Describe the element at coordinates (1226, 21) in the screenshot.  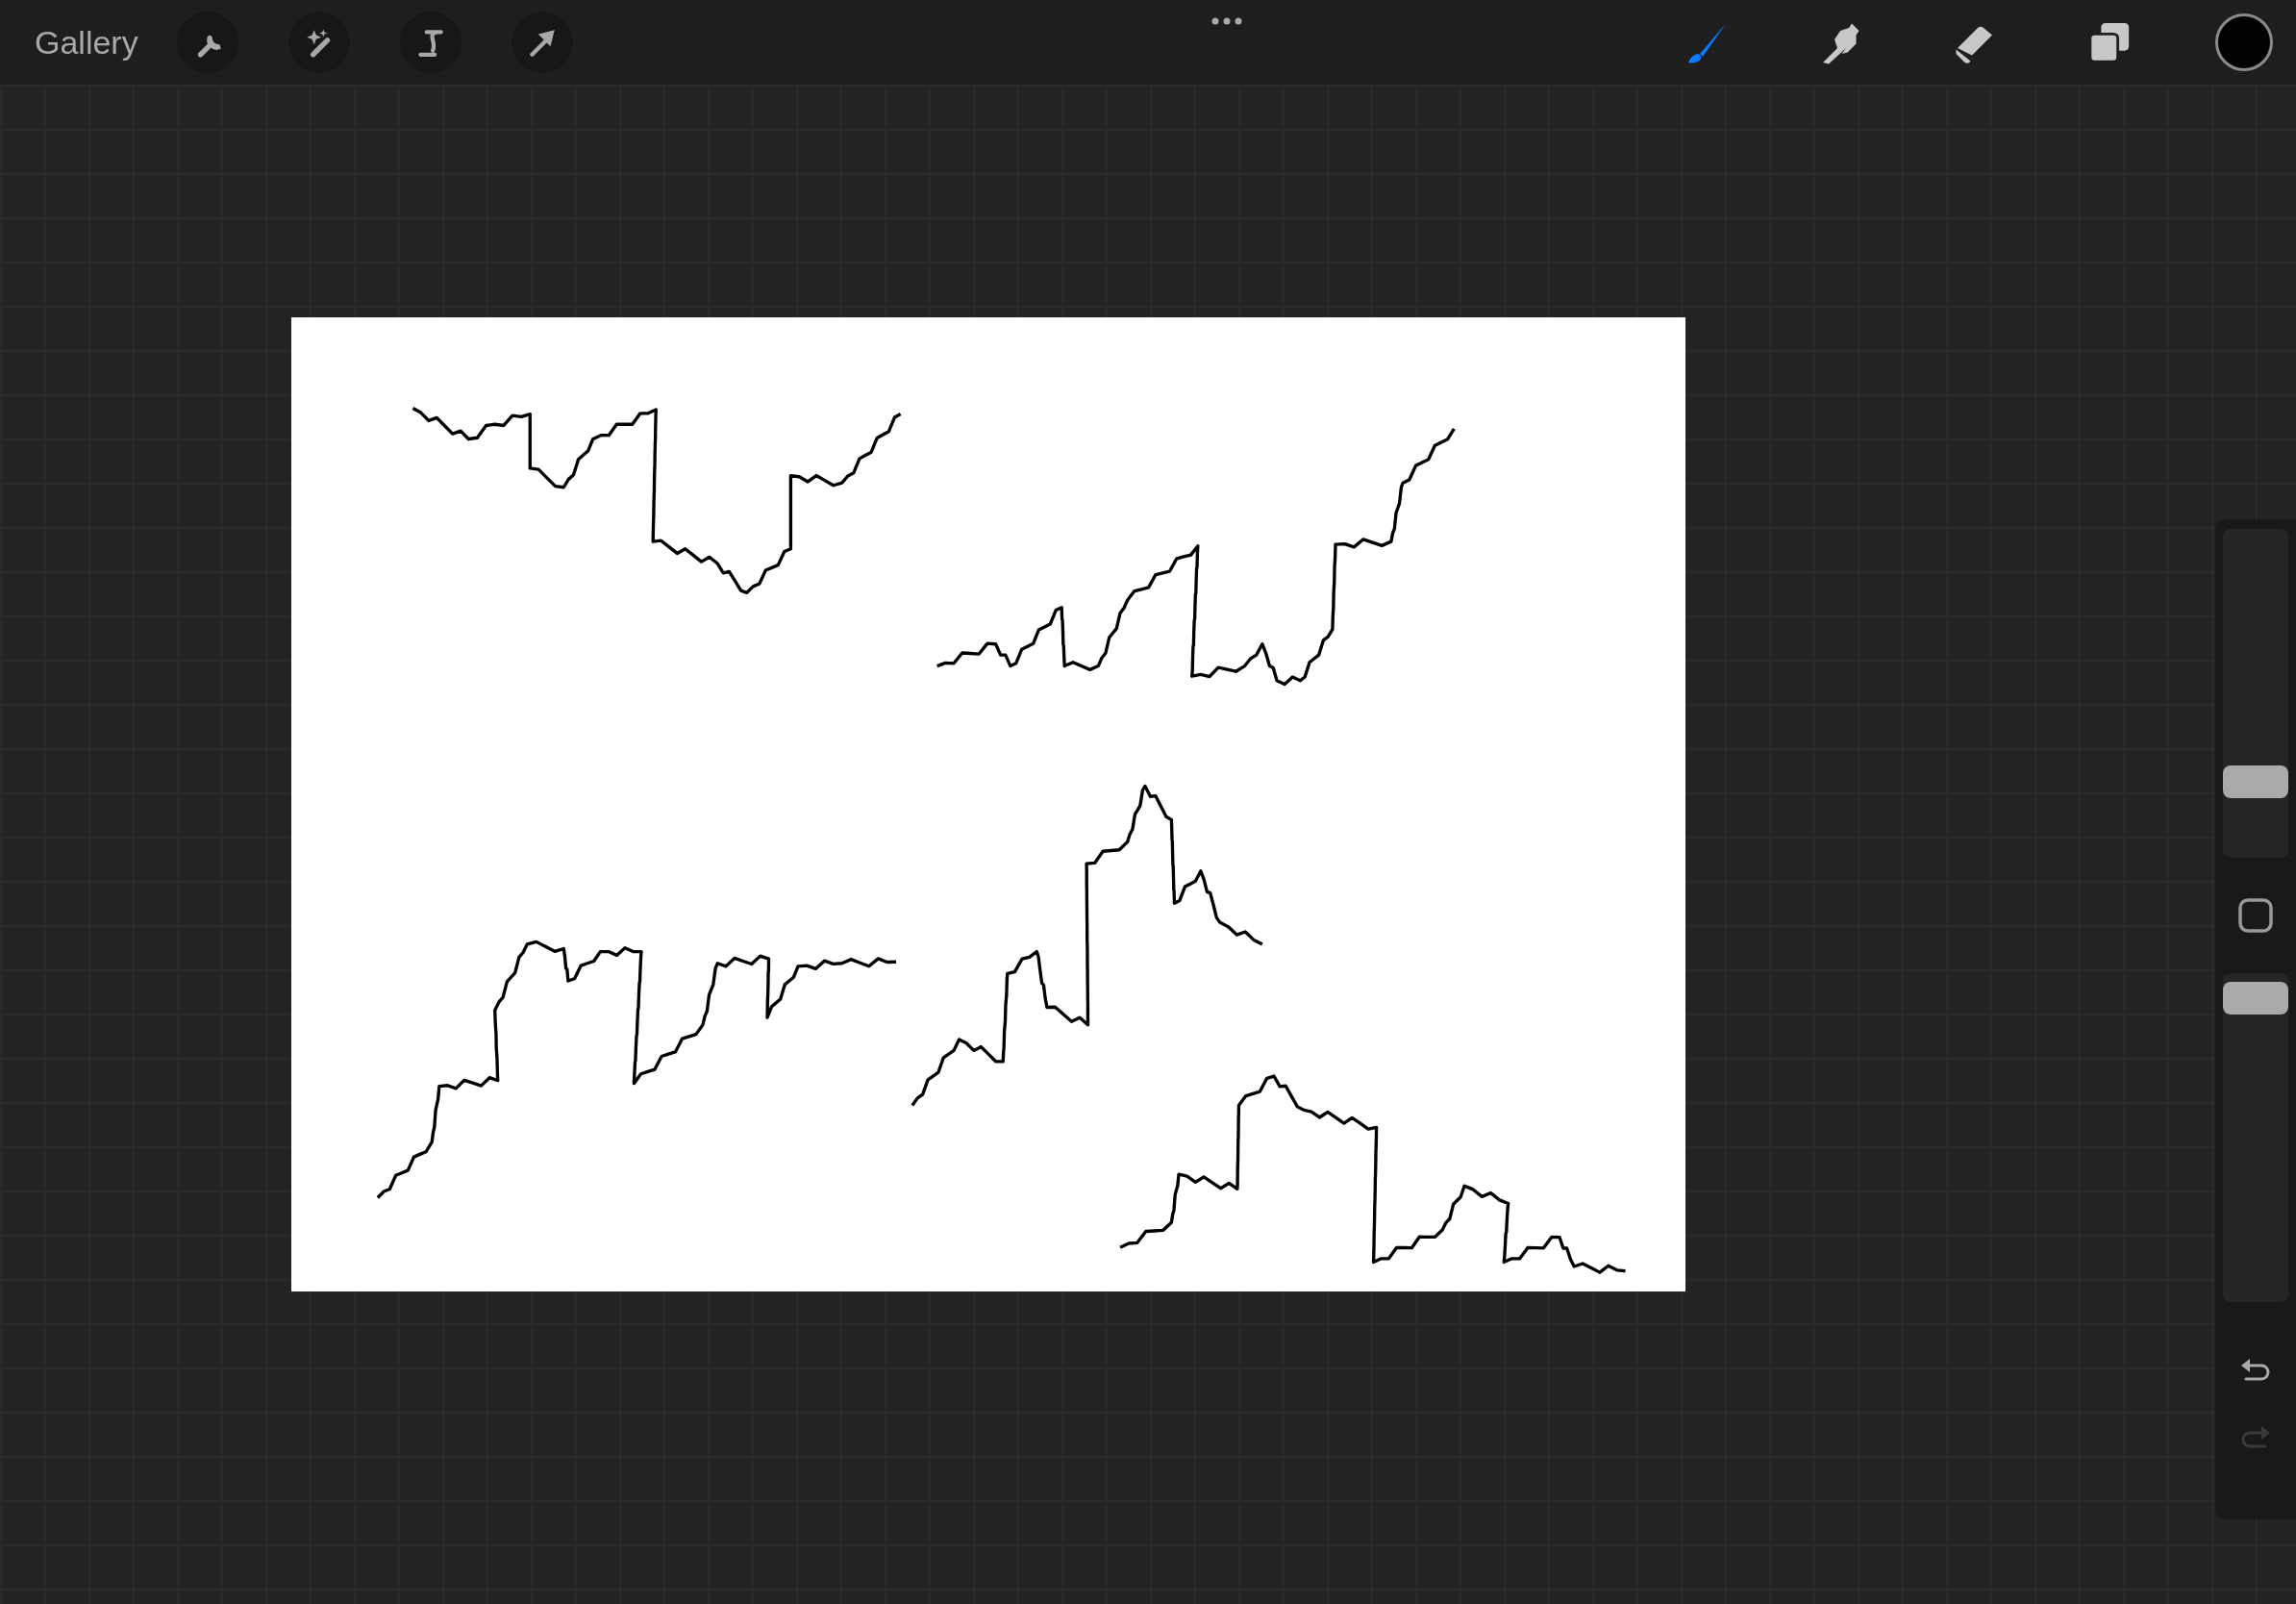
I see `more-icon` at that location.